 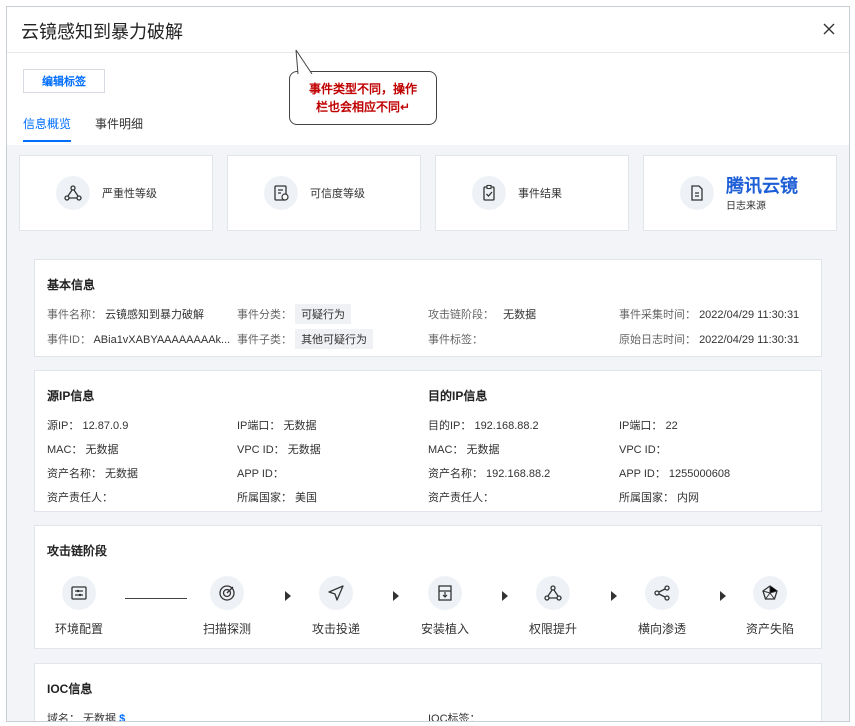 What do you see at coordinates (482, 315) in the screenshot?
I see `attack-chain-stage: 攻击链阶段： 无数据` at bounding box center [482, 315].